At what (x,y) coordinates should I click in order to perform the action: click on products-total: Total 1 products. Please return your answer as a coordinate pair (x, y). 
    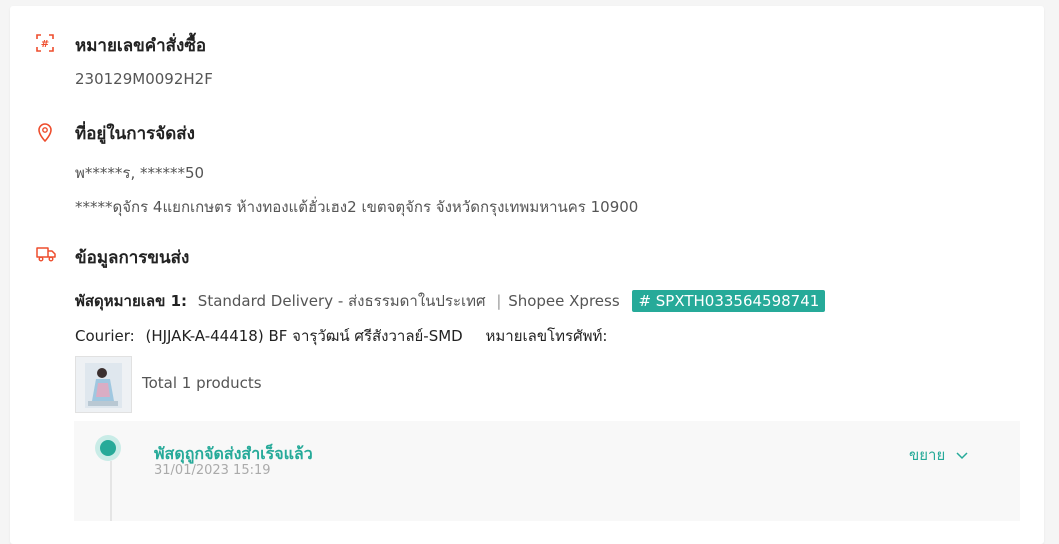
    Looking at the image, I should click on (202, 383).